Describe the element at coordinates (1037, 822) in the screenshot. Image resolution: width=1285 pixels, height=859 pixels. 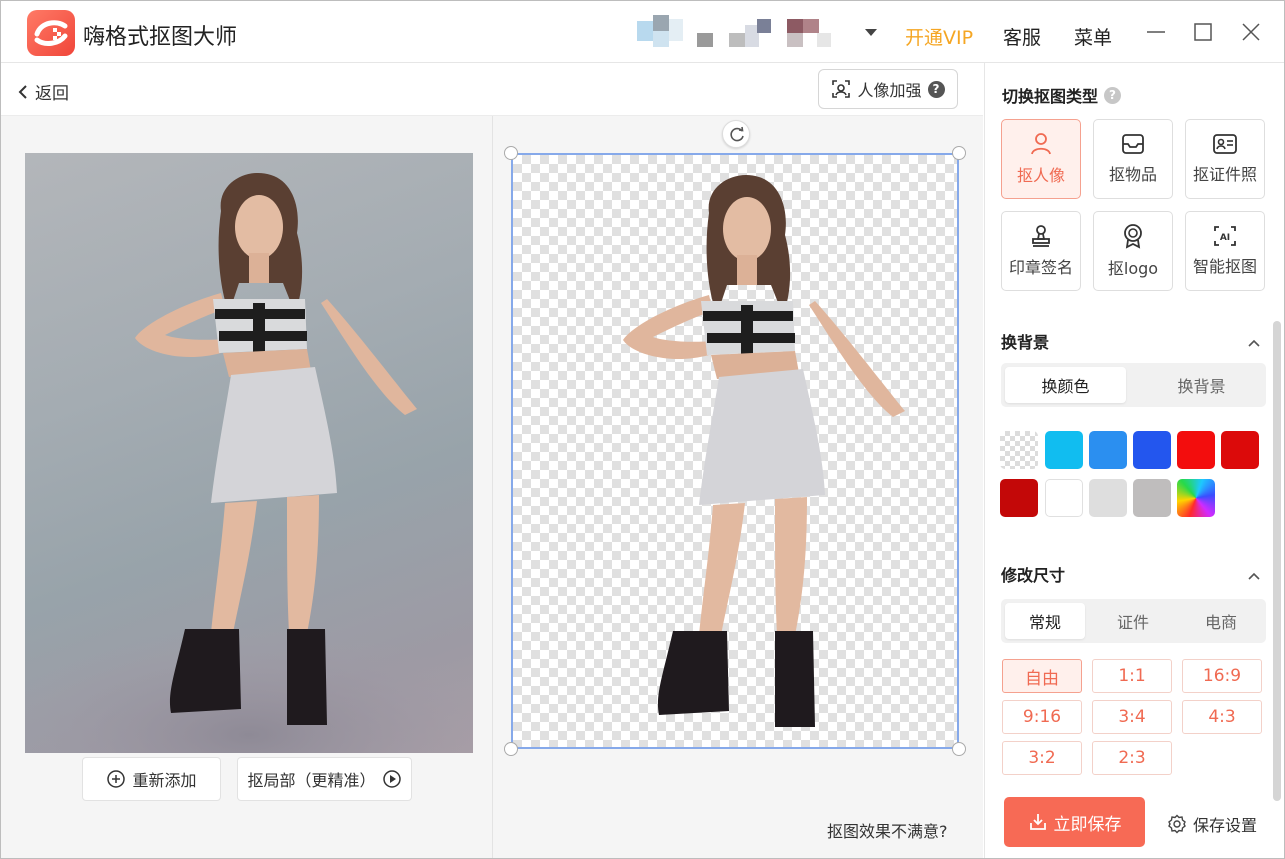
I see `download-icon` at that location.